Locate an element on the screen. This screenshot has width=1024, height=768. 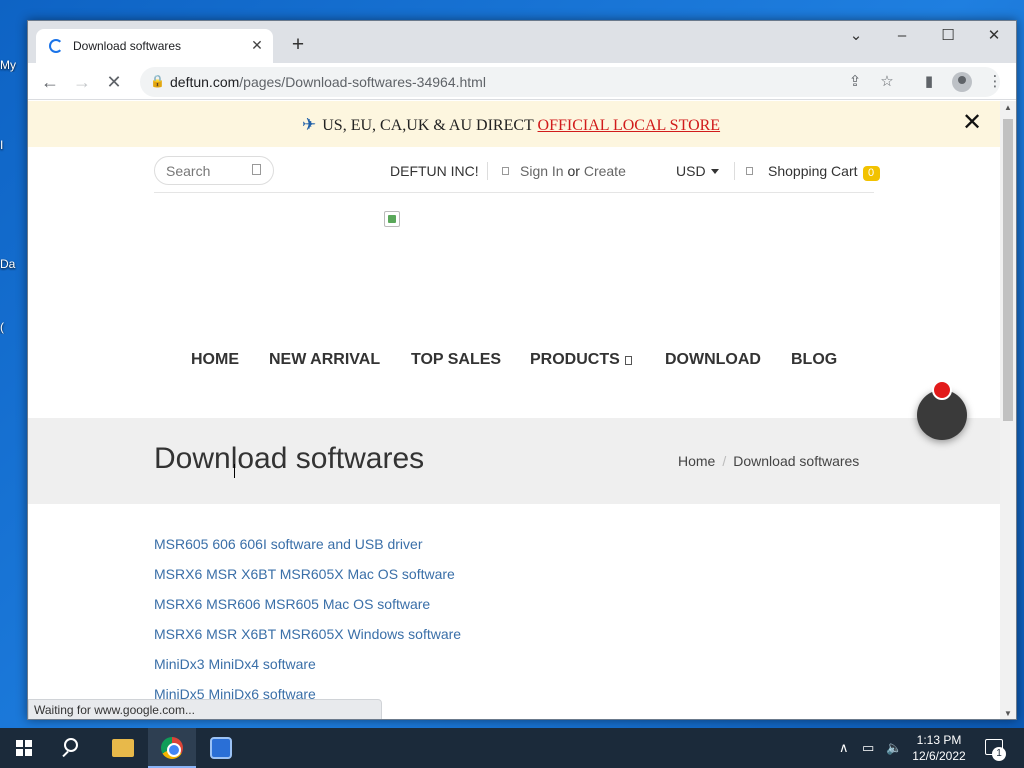
nav-blog: BLOG is located at coordinates (814, 360).